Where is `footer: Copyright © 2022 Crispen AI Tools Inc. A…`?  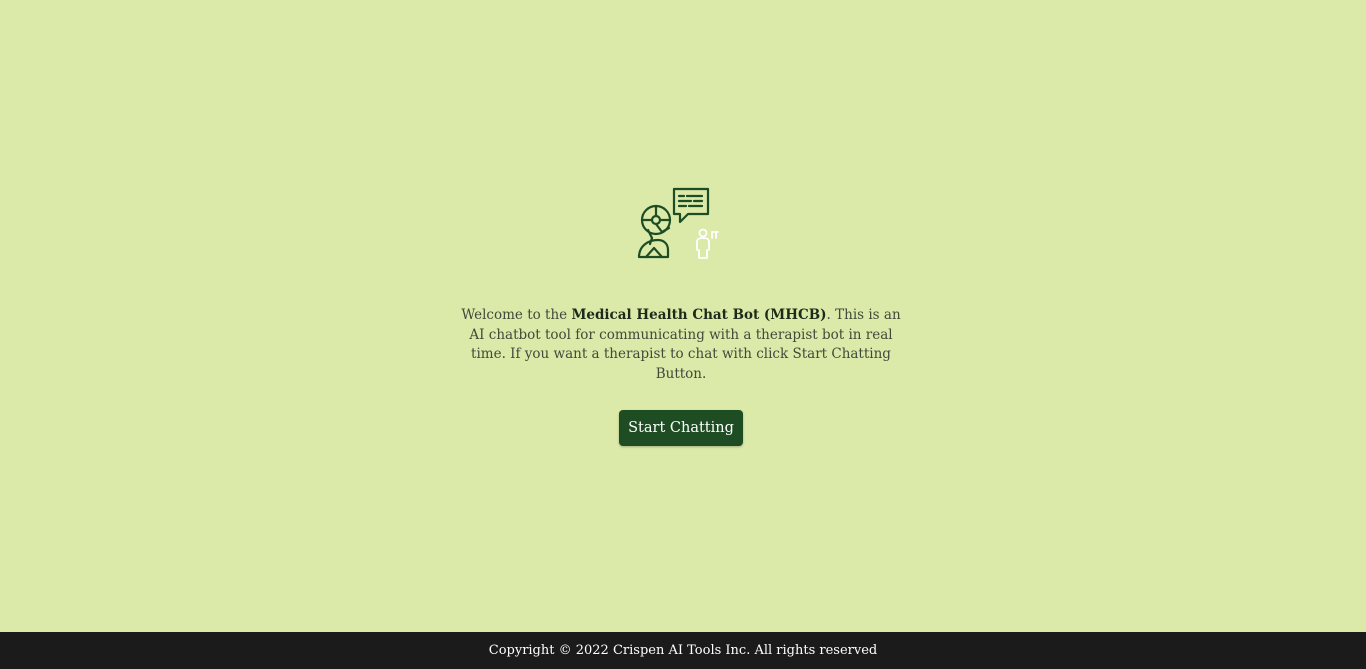 footer: Copyright © 2022 Crispen AI Tools Inc. A… is located at coordinates (683, 650).